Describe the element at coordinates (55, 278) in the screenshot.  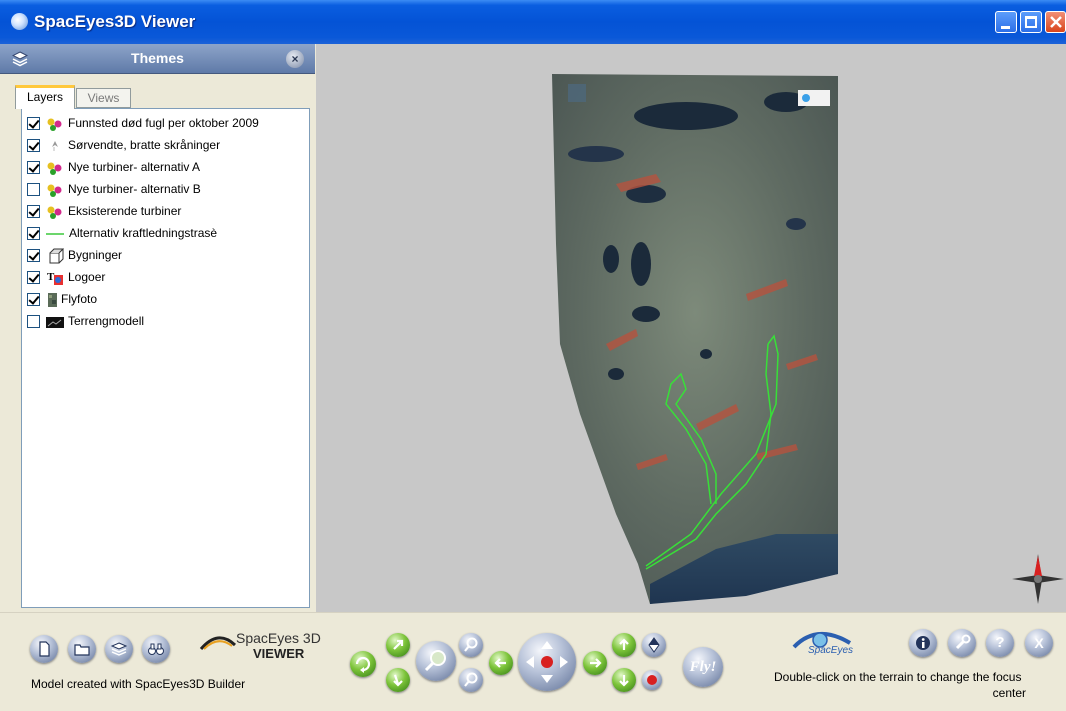
I see `logo-layer-icon: T` at that location.